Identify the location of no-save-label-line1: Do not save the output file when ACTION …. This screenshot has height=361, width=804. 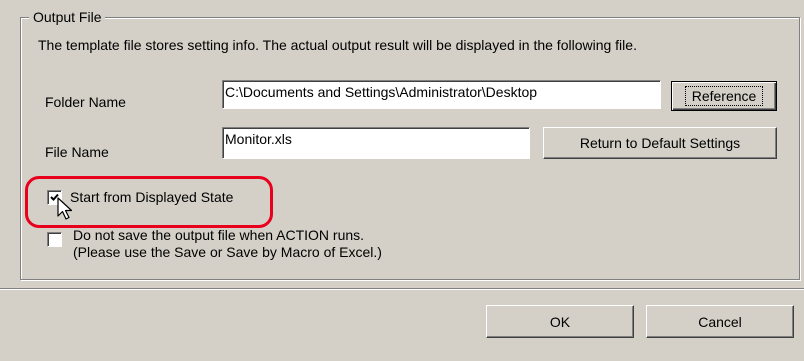
(219, 235).